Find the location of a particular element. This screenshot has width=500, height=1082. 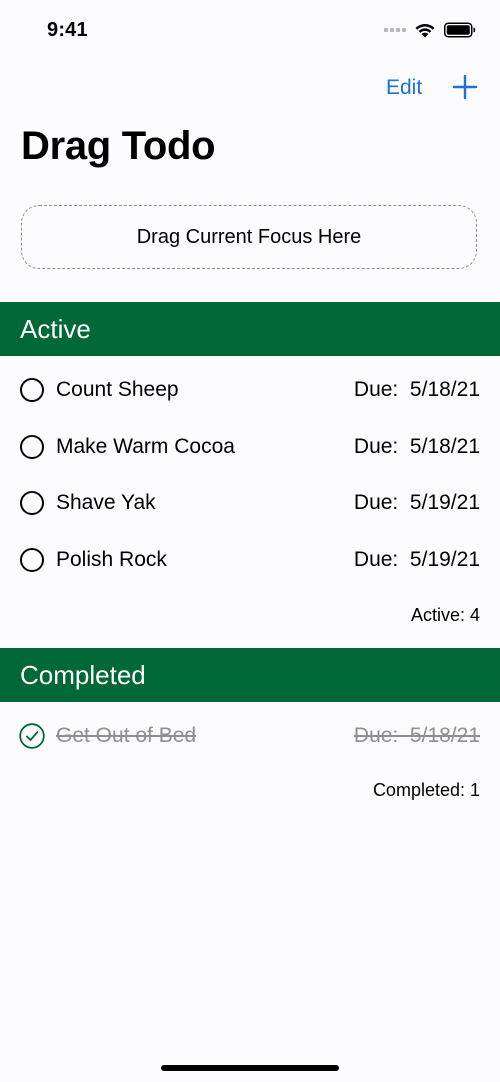

todo-title: Get Out of Bed is located at coordinates (126, 735).